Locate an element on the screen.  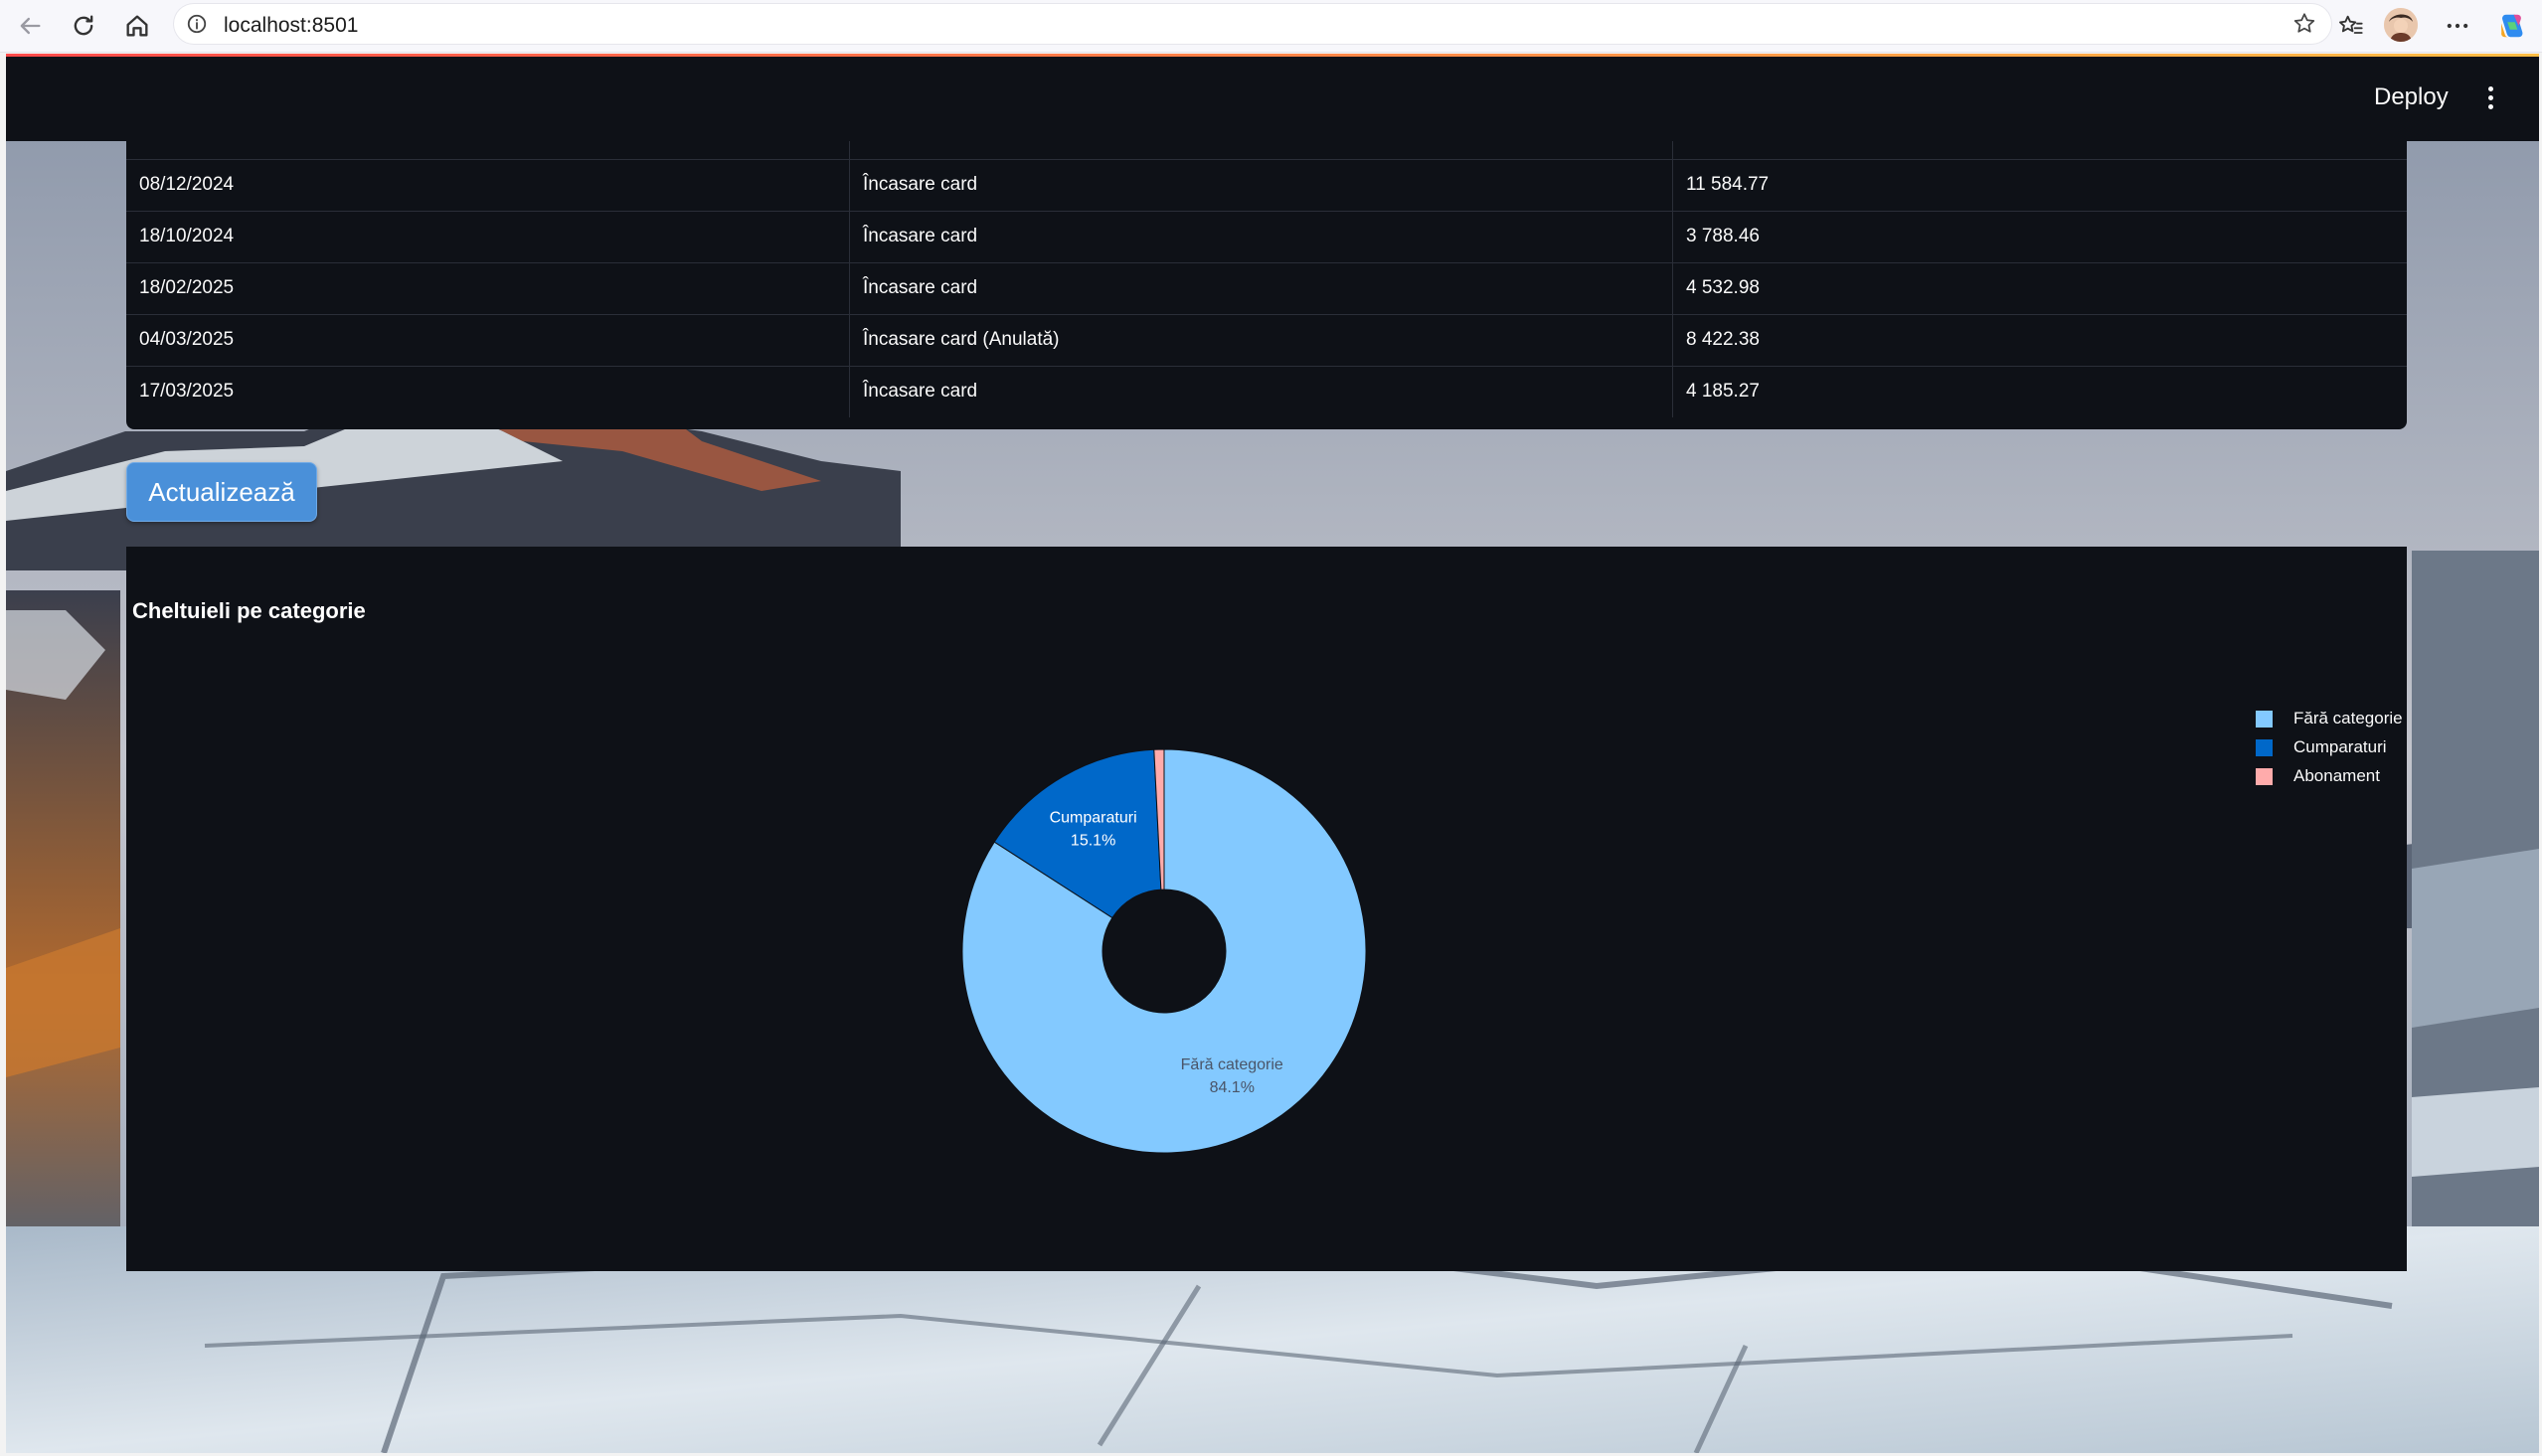
url-text: localhost:8501 is located at coordinates (291, 26).